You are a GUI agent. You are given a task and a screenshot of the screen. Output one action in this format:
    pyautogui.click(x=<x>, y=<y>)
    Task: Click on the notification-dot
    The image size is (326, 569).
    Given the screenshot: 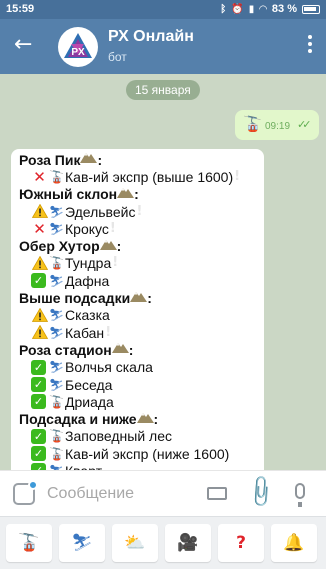 What is the action you would take?
    pyautogui.click(x=33, y=485)
    